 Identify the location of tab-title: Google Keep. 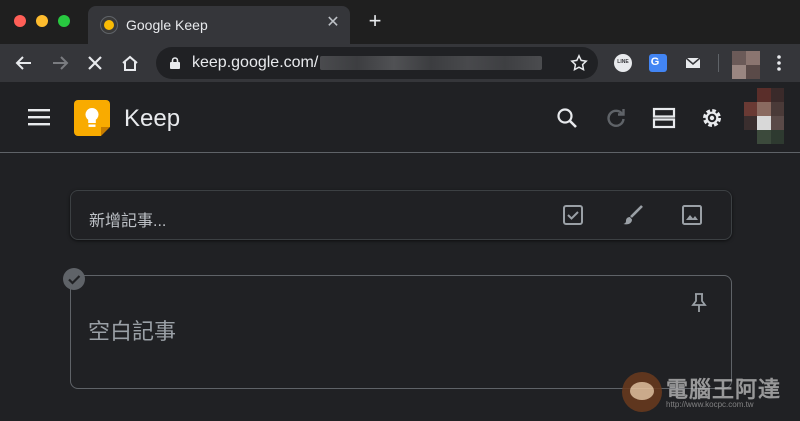
(167, 25).